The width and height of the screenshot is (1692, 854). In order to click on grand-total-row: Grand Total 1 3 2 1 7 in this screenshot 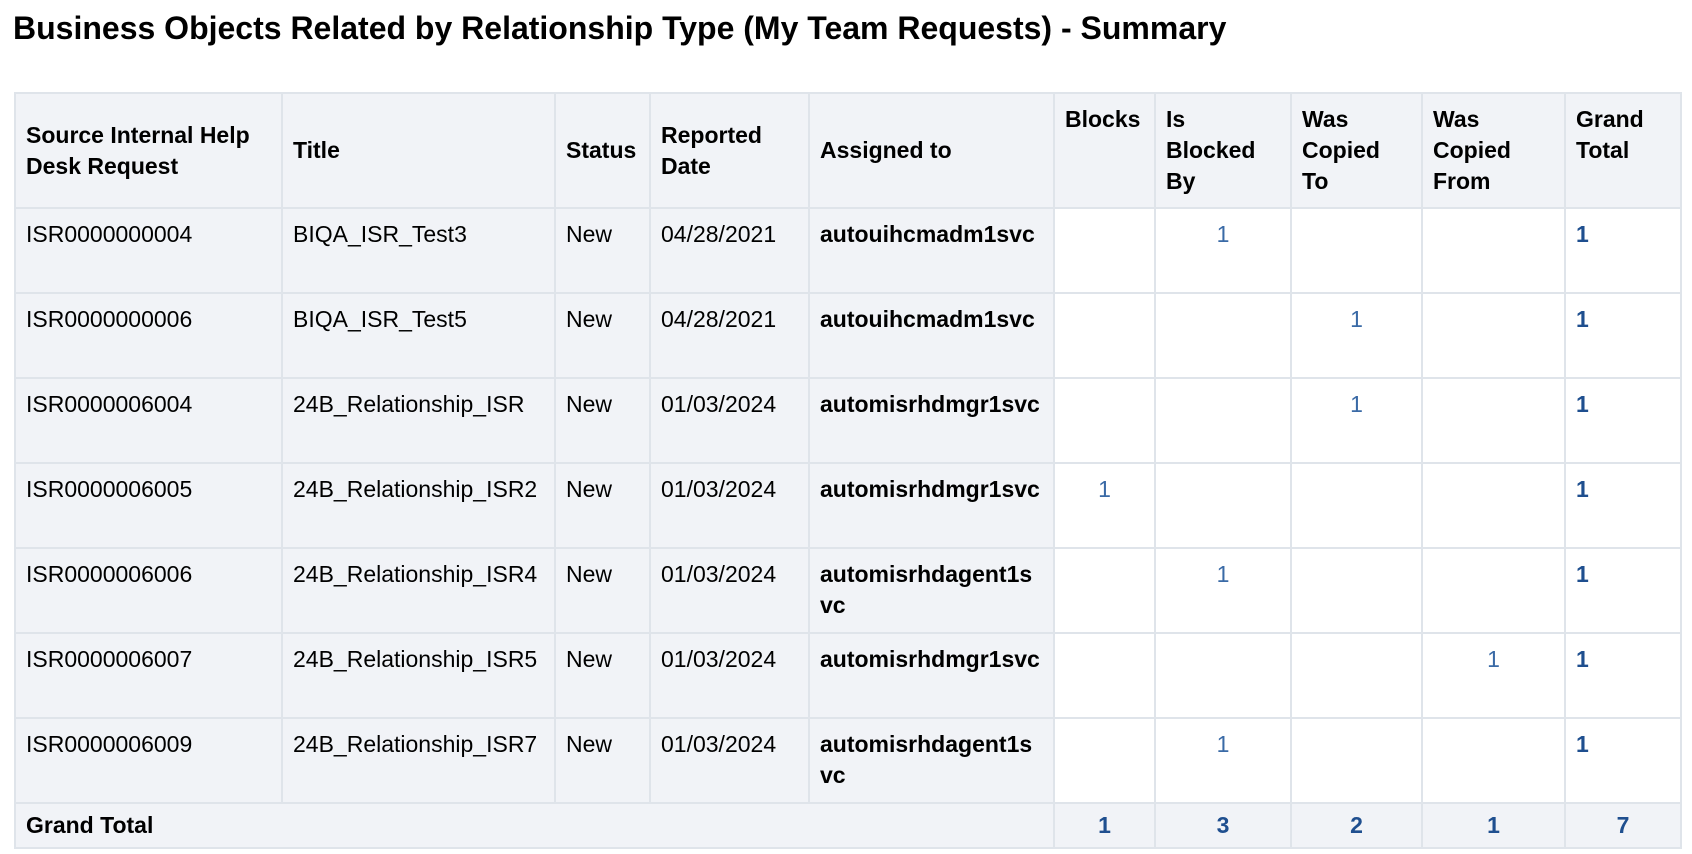, I will do `click(848, 825)`.